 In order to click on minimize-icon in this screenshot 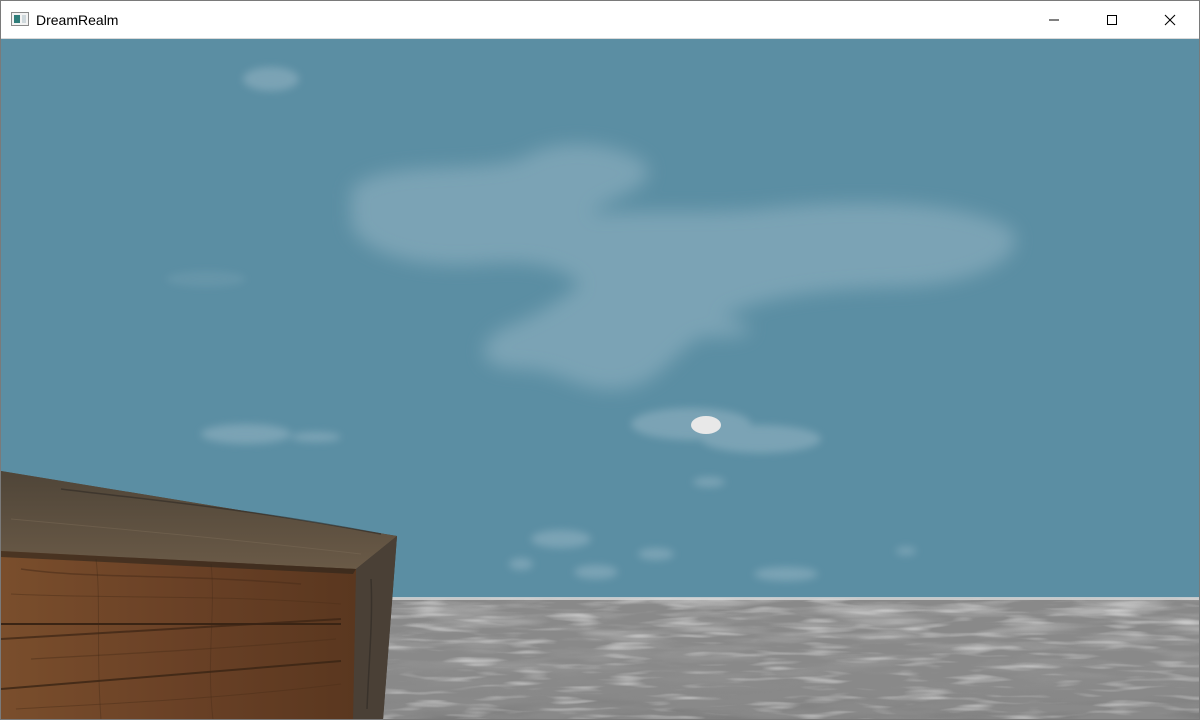, I will do `click(1054, 19)`.